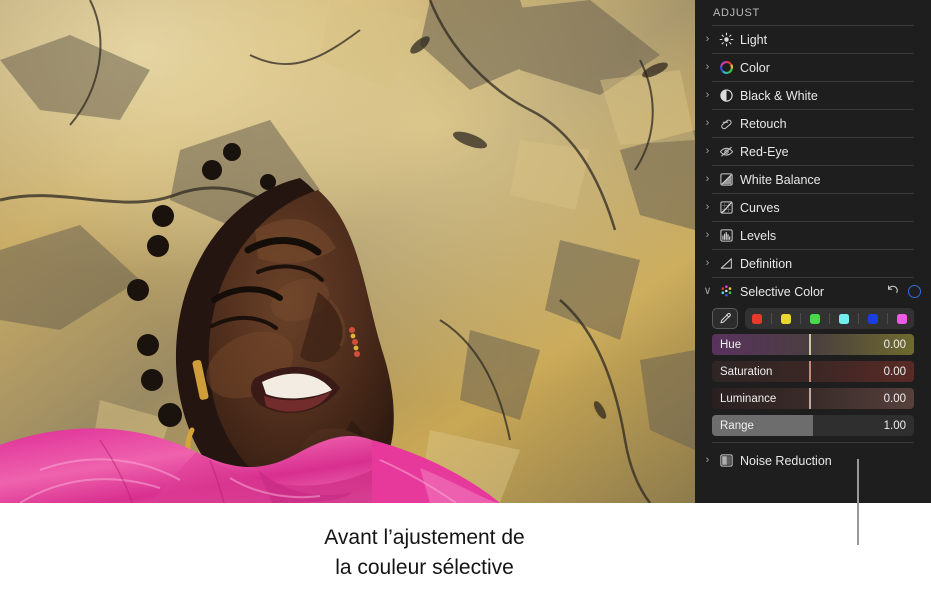 This screenshot has height=599, width=931. What do you see at coordinates (731, 344) in the screenshot?
I see `slider-label: Hue` at bounding box center [731, 344].